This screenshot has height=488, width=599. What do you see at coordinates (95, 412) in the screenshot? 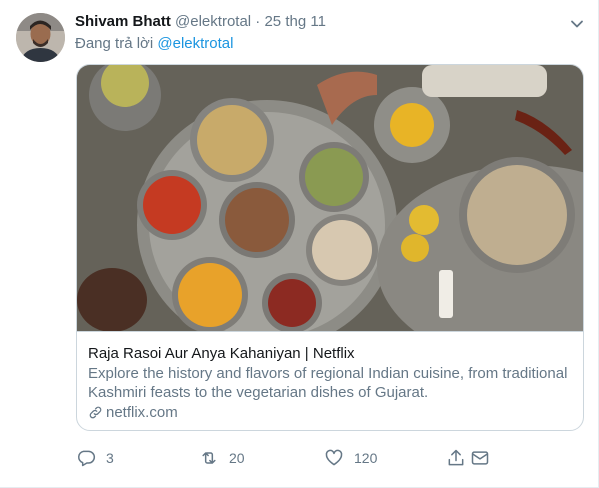
I see `link-icon` at bounding box center [95, 412].